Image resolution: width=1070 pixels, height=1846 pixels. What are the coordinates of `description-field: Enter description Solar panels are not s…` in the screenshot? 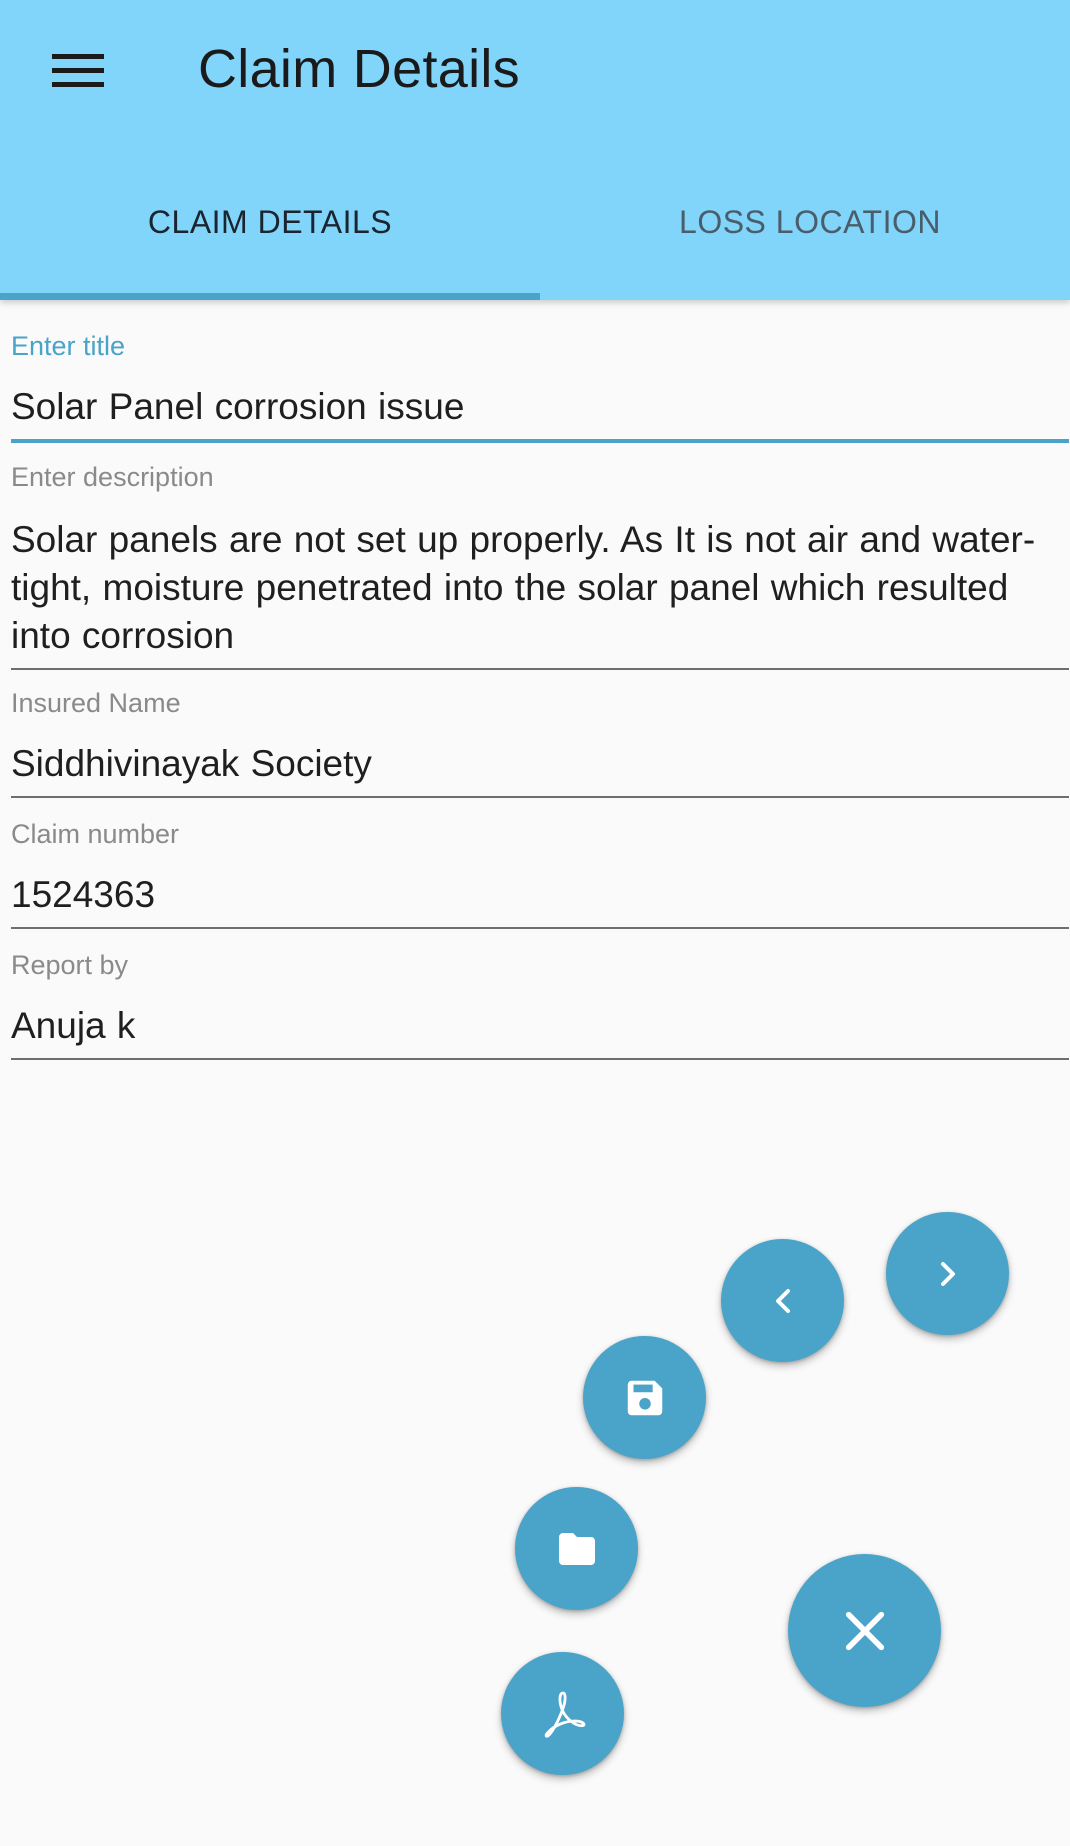 It's located at (540, 565).